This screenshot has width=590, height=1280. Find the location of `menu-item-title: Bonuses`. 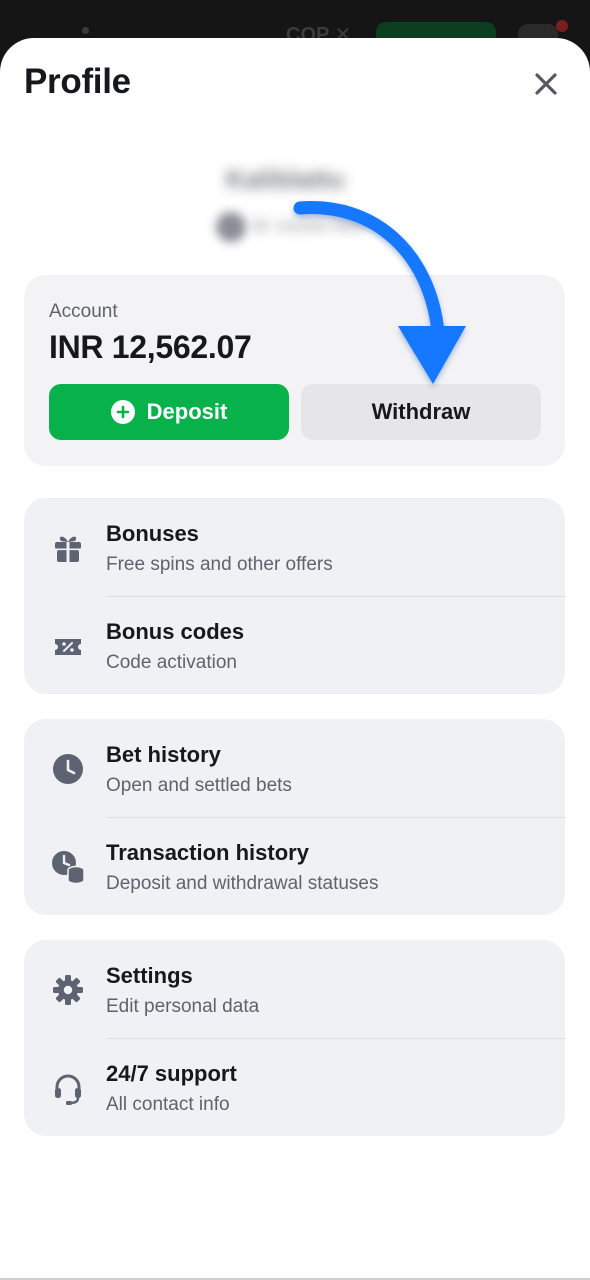

menu-item-title: Bonuses is located at coordinates (152, 533).